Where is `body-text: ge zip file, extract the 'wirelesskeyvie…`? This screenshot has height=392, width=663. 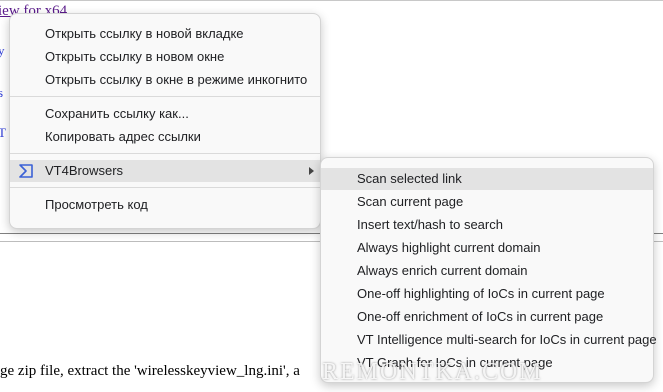 body-text: ge zip file, extract the 'wirelesskeyvie… is located at coordinates (150, 371).